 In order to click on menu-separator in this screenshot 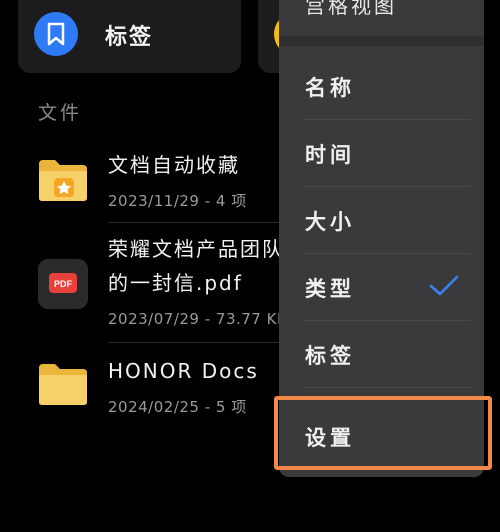, I will do `click(381, 41)`.